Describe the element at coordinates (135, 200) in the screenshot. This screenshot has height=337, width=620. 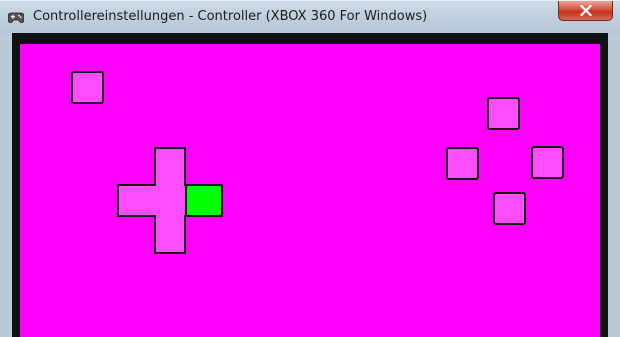
I see `dpad-left-button` at that location.